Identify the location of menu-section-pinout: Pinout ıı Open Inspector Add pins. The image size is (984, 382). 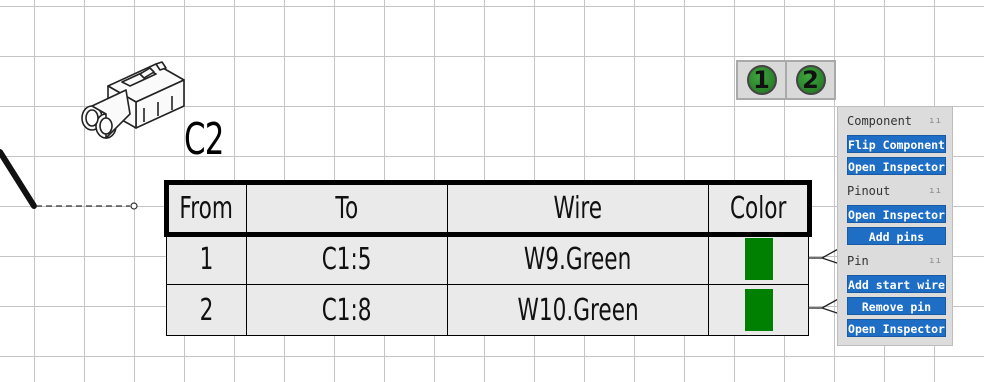
(895, 212).